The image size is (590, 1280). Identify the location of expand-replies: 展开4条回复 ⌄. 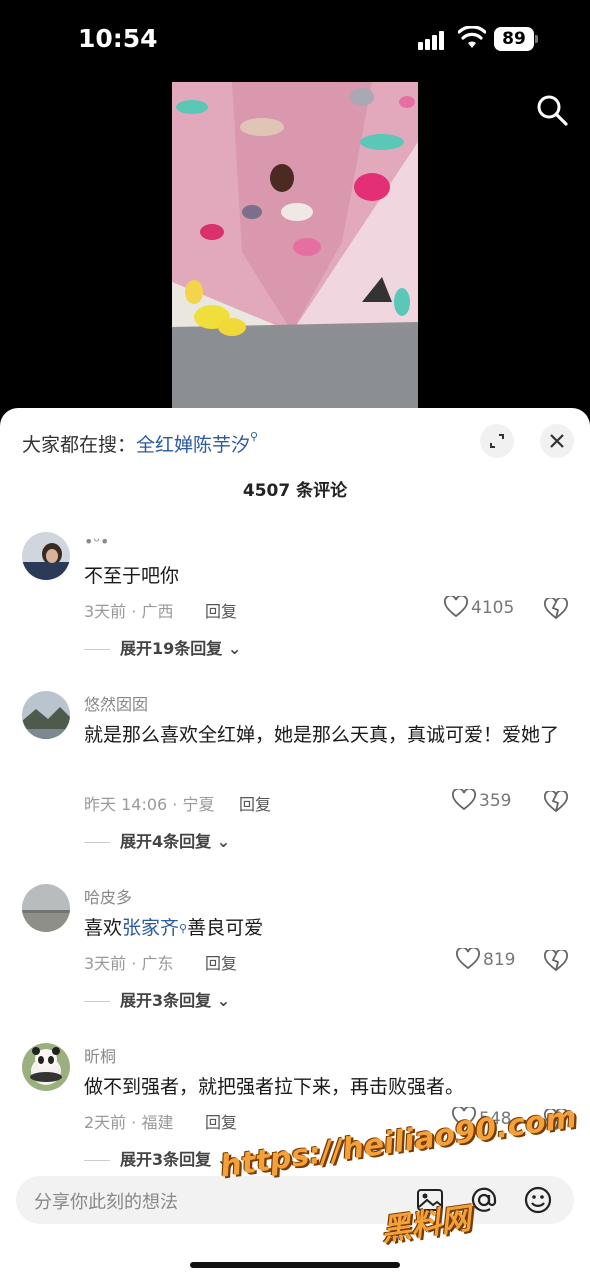
(157, 840).